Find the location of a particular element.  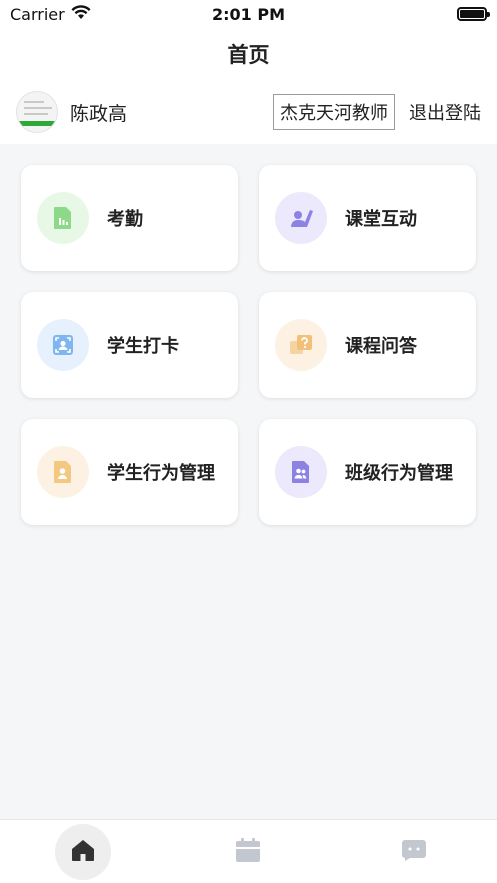

status-right is located at coordinates (403, 14).